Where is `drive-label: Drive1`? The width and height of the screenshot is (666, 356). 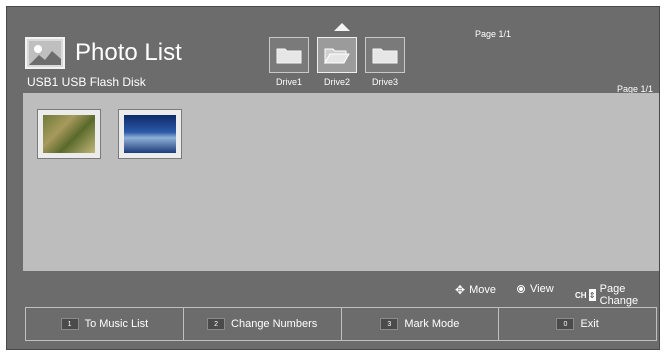 drive-label: Drive1 is located at coordinates (288, 82).